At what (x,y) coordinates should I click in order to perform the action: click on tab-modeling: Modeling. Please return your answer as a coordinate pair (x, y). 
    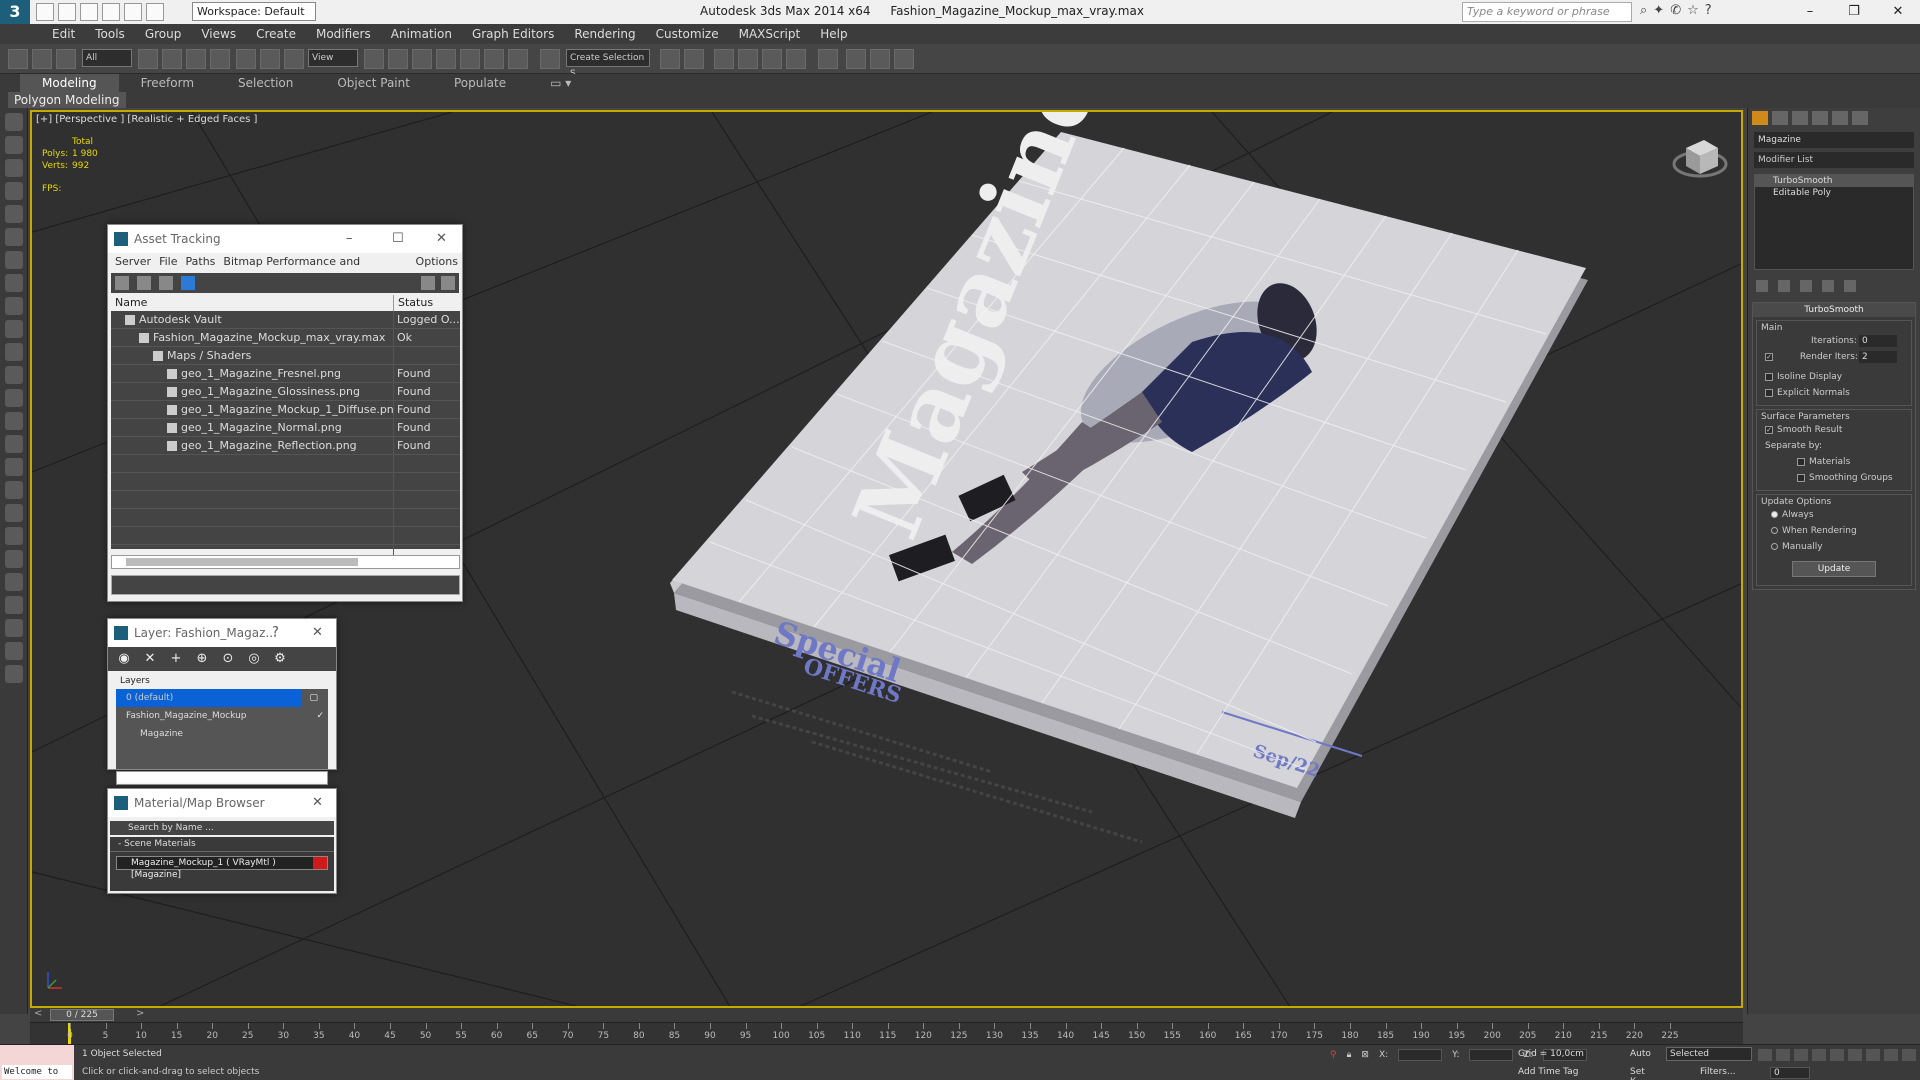
    Looking at the image, I should click on (69, 83).